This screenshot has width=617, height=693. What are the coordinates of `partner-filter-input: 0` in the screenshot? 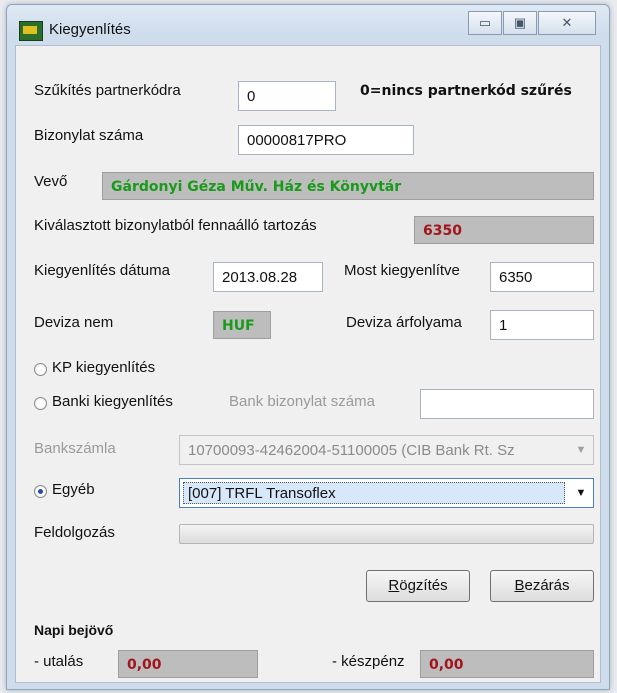 It's located at (287, 96).